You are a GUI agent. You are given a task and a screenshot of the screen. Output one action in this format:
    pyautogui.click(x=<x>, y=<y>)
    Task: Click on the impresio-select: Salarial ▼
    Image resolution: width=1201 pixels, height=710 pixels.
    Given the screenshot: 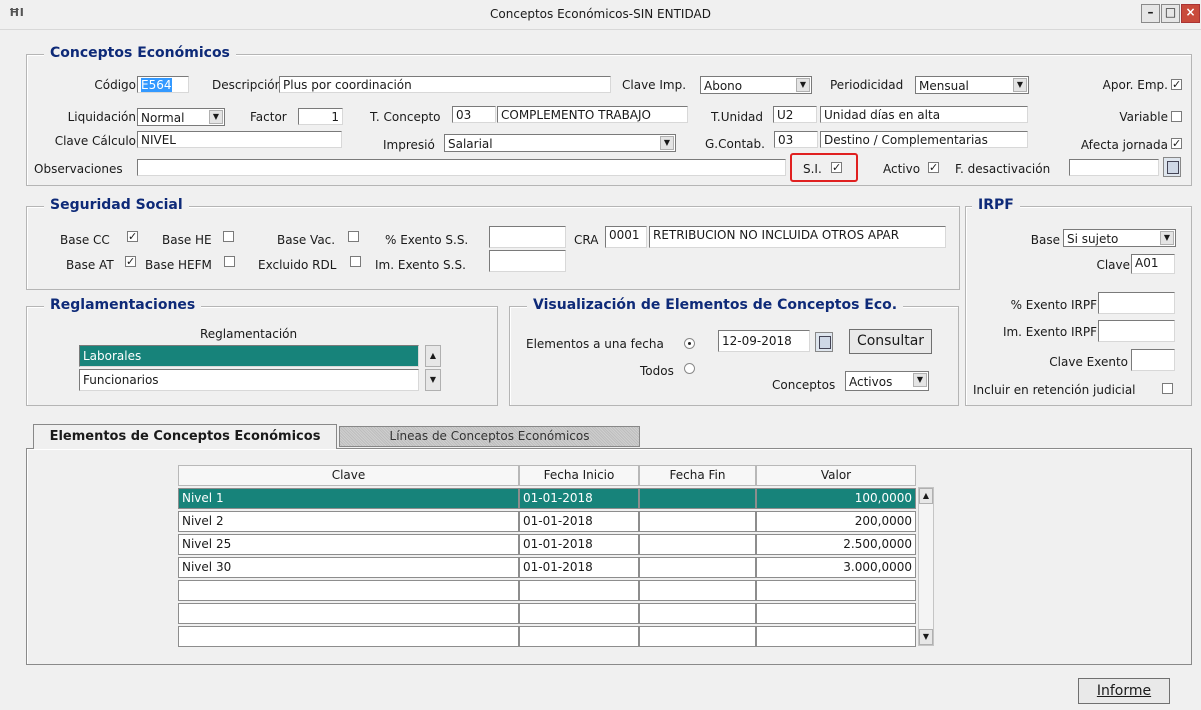 What is the action you would take?
    pyautogui.click(x=560, y=143)
    